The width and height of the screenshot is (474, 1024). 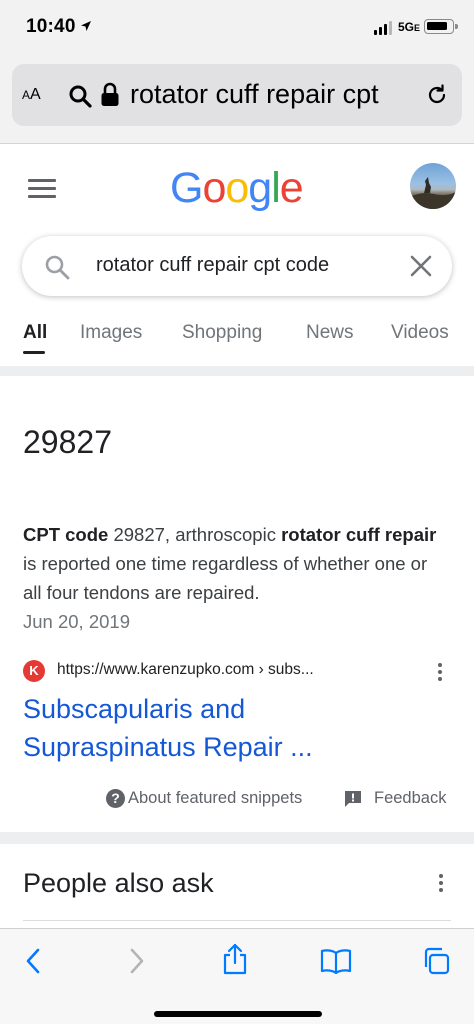 What do you see at coordinates (433, 186) in the screenshot?
I see `avatar` at bounding box center [433, 186].